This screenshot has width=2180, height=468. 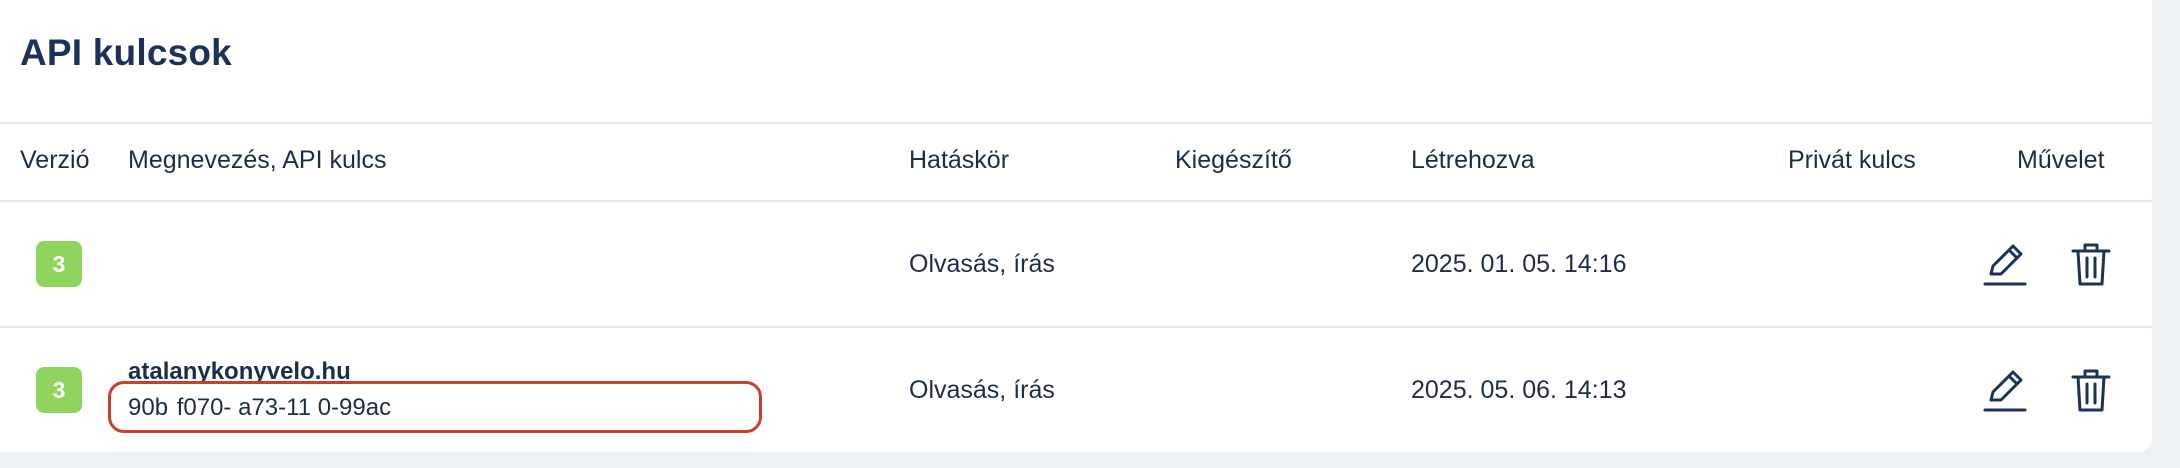 What do you see at coordinates (1519, 390) in the screenshot?
I see `created-cell: 2025. 05. 06. 14:13` at bounding box center [1519, 390].